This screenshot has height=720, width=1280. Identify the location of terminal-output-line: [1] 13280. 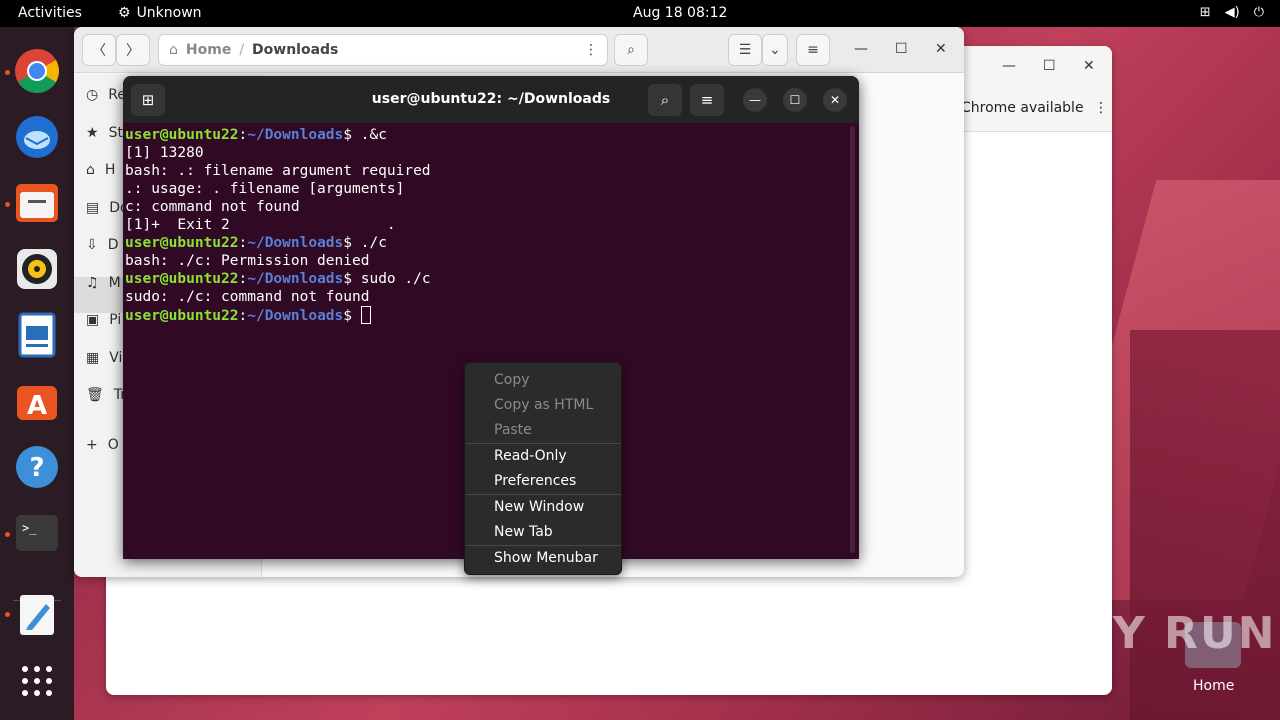
(164, 153).